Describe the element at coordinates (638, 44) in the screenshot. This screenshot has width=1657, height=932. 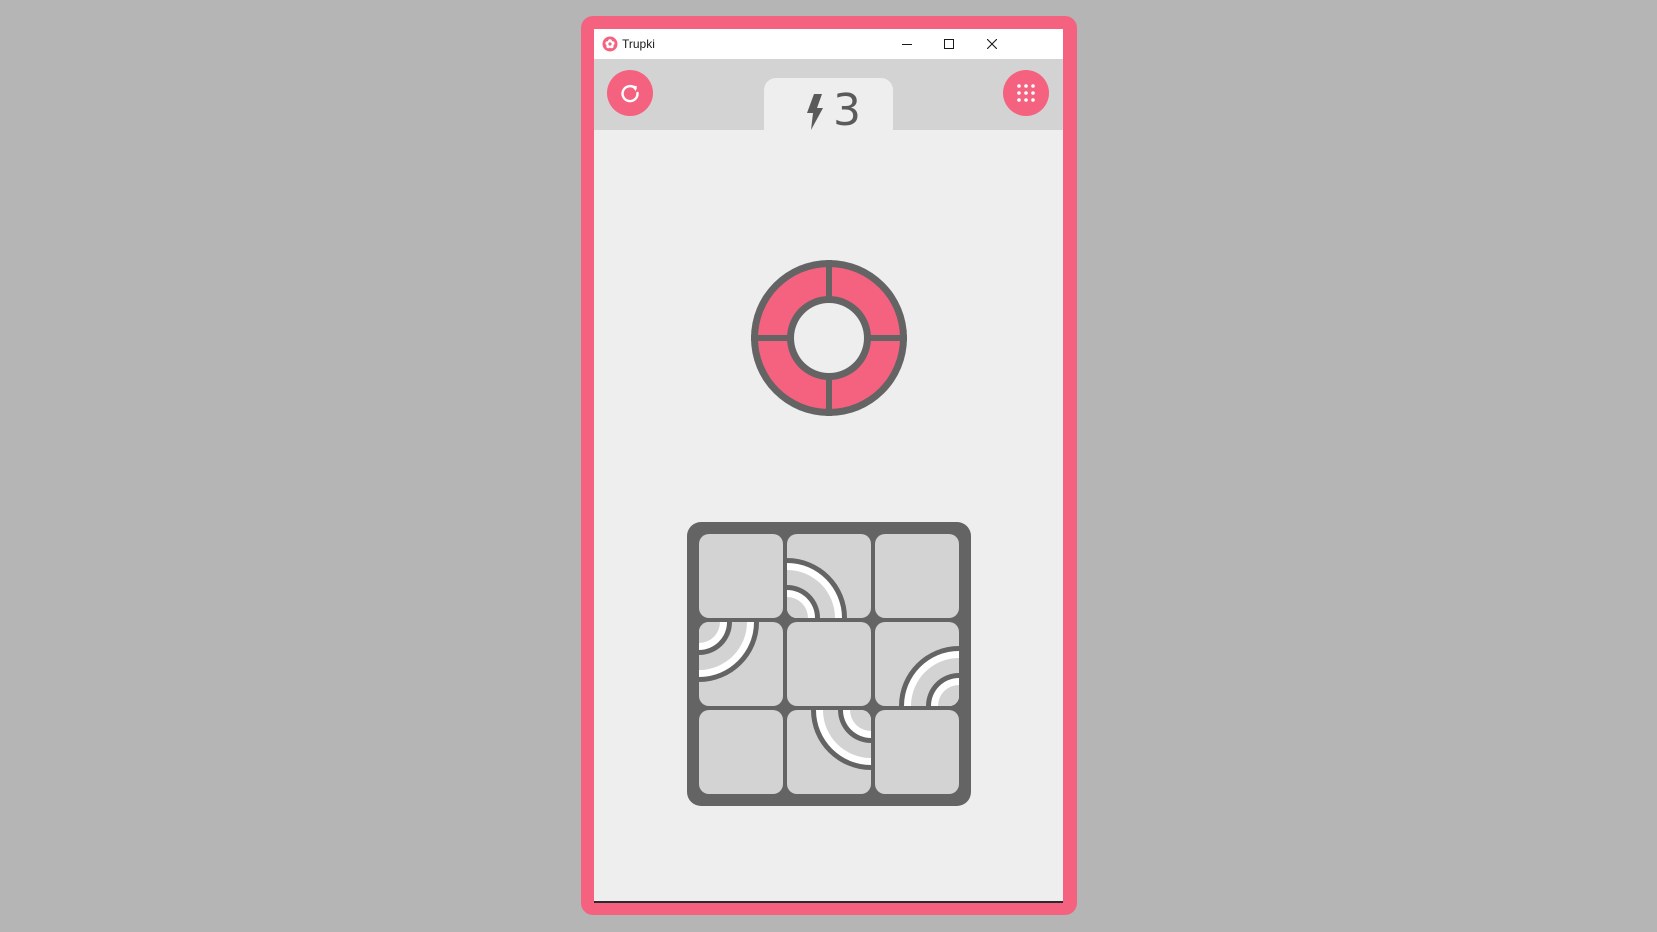
I see `window-title: Trupki` at that location.